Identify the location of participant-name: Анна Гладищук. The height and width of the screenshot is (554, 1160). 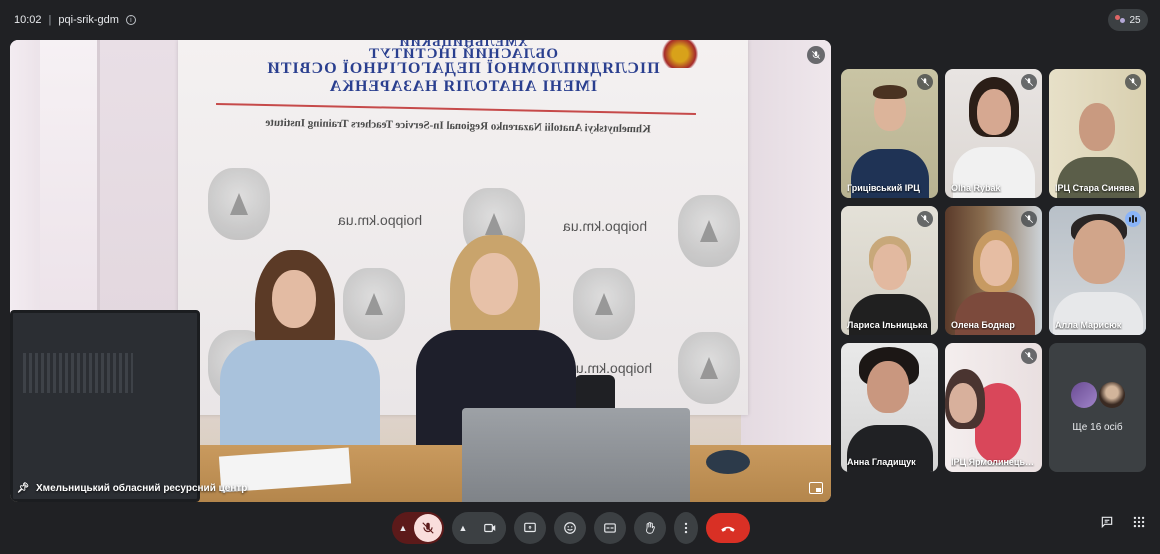
(881, 462).